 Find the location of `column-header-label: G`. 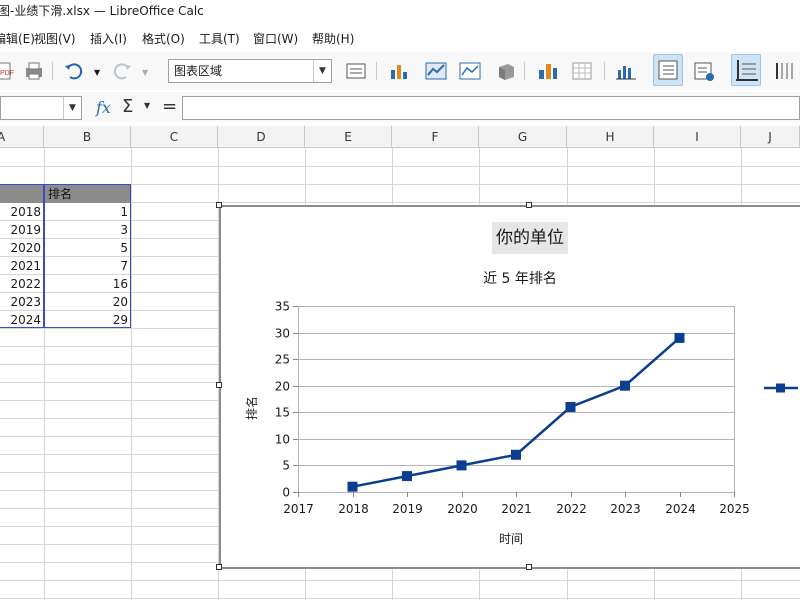

column-header-label: G is located at coordinates (522, 137).